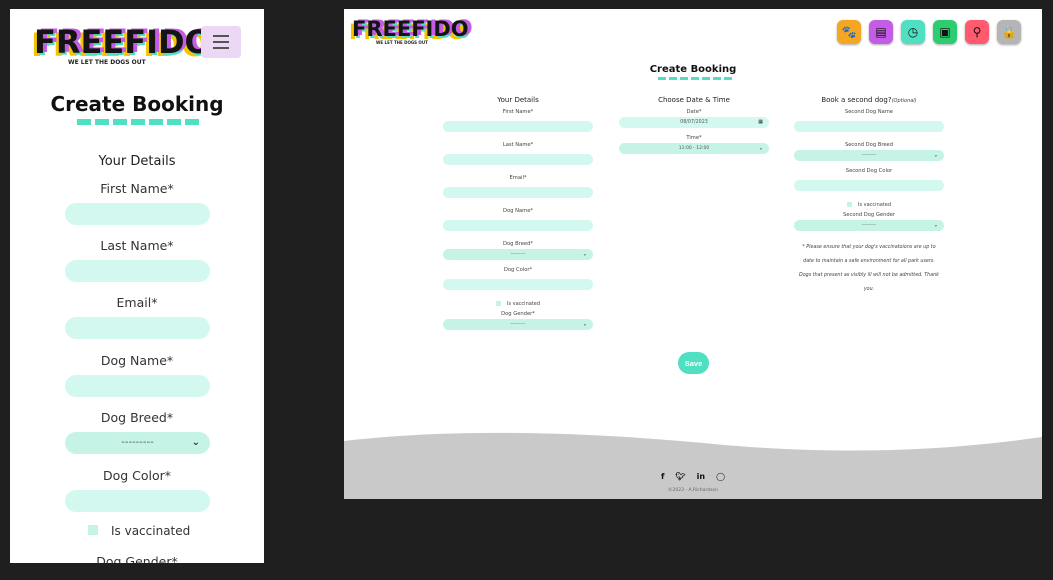  Describe the element at coordinates (977, 32) in the screenshot. I see `location-pin-icon: ⚲` at that location.